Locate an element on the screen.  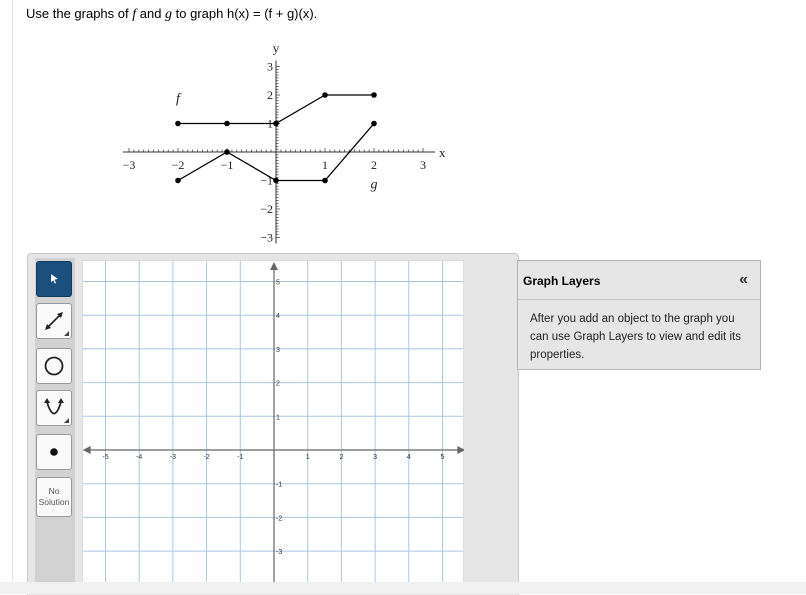
x-tick-label: 3 is located at coordinates (423, 165).